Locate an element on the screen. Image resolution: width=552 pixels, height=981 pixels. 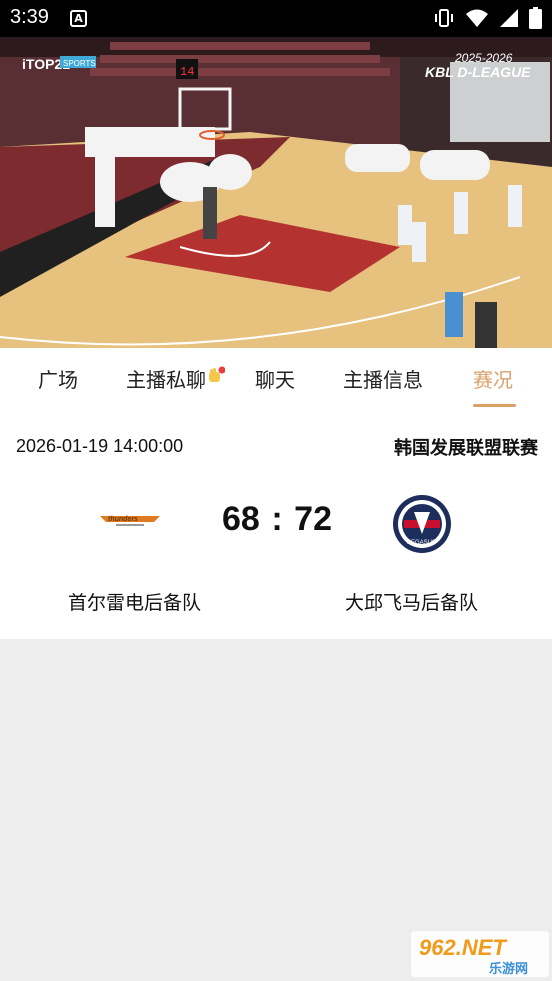
watermark-sub: 乐游网 is located at coordinates (508, 969).